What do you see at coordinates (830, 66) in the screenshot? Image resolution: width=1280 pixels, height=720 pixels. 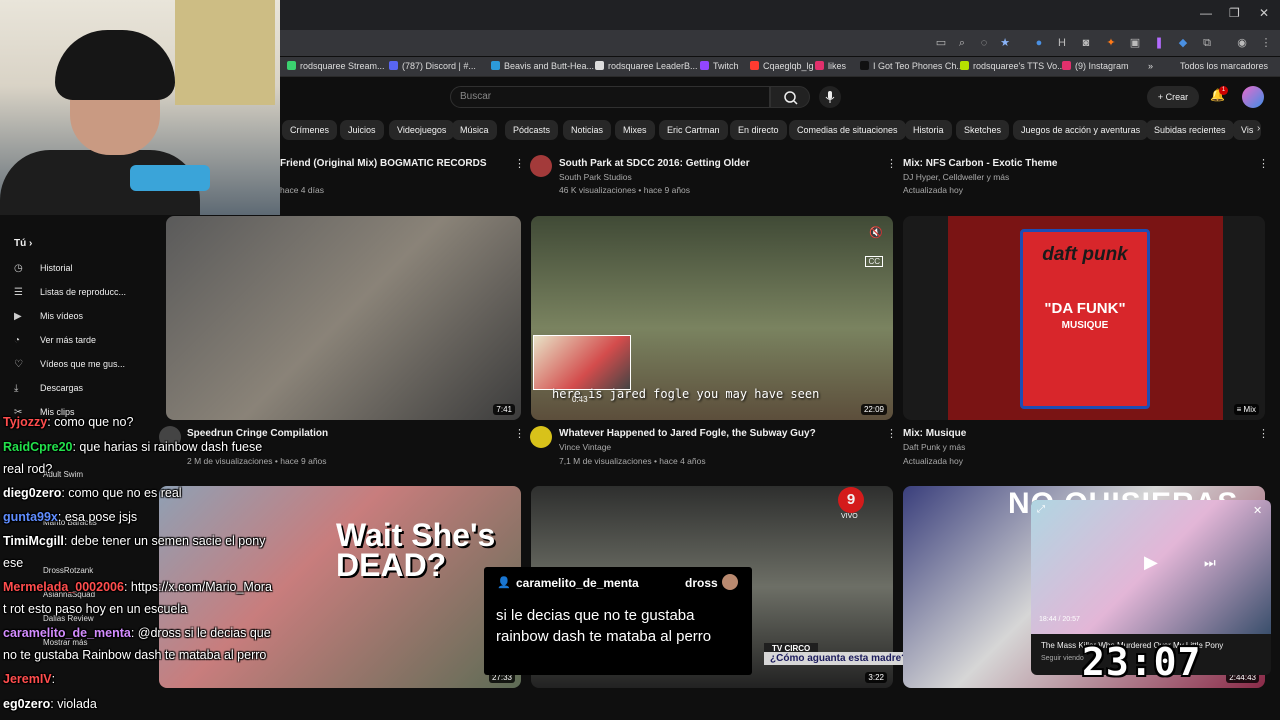 I see `bookmark-item: likes` at bounding box center [830, 66].